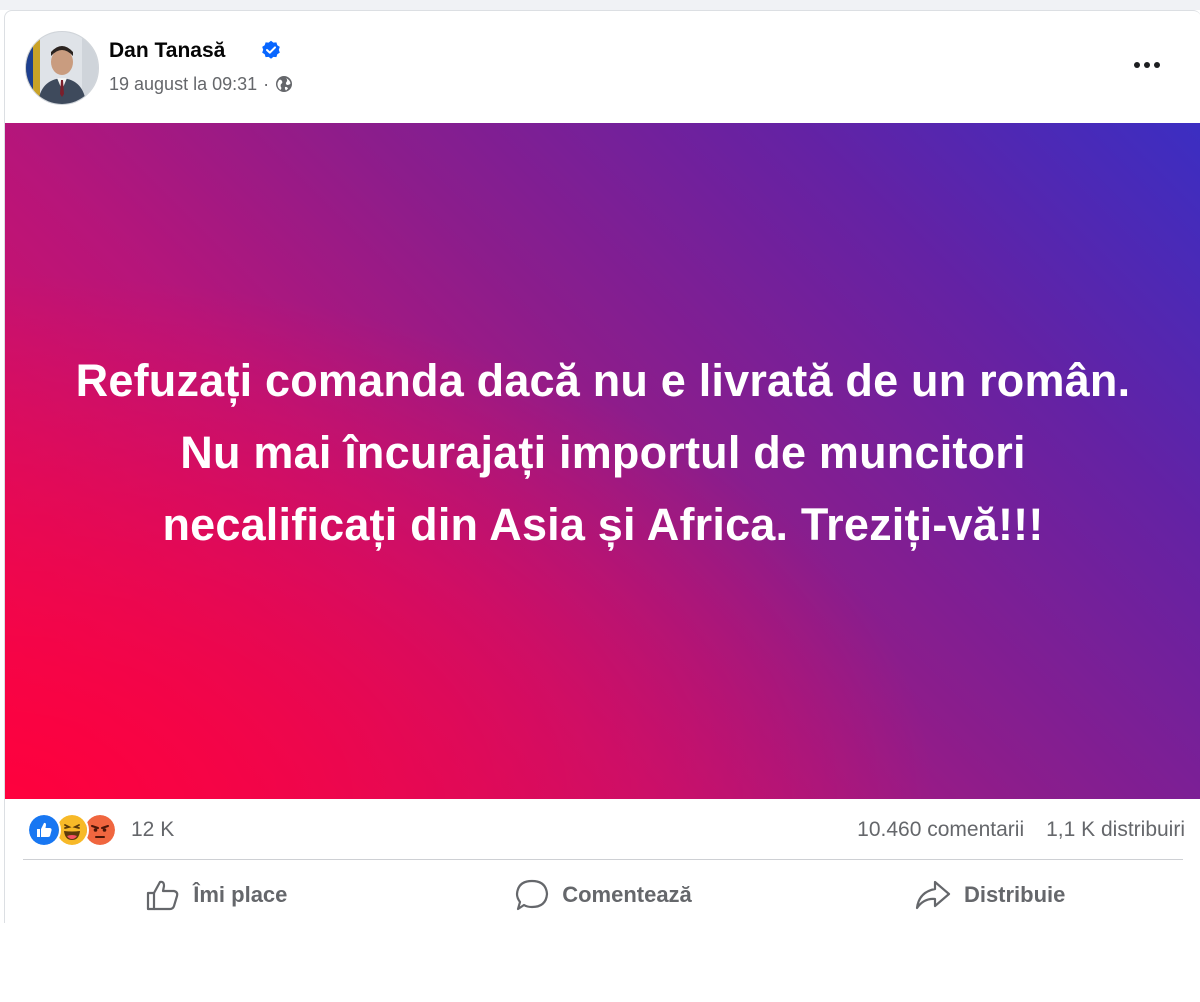 The height and width of the screenshot is (1002, 1200). What do you see at coordinates (271, 49) in the screenshot?
I see `verified-badge-icon` at bounding box center [271, 49].